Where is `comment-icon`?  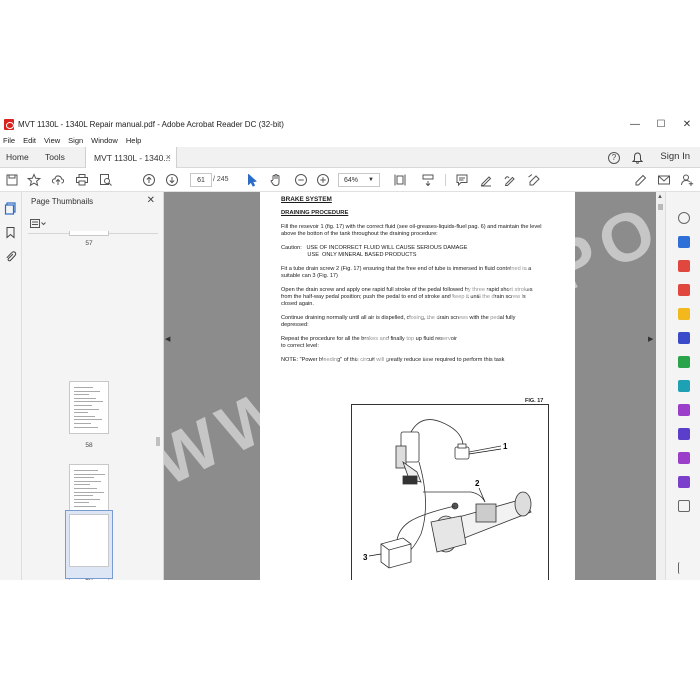 comment-icon is located at coordinates (462, 180).